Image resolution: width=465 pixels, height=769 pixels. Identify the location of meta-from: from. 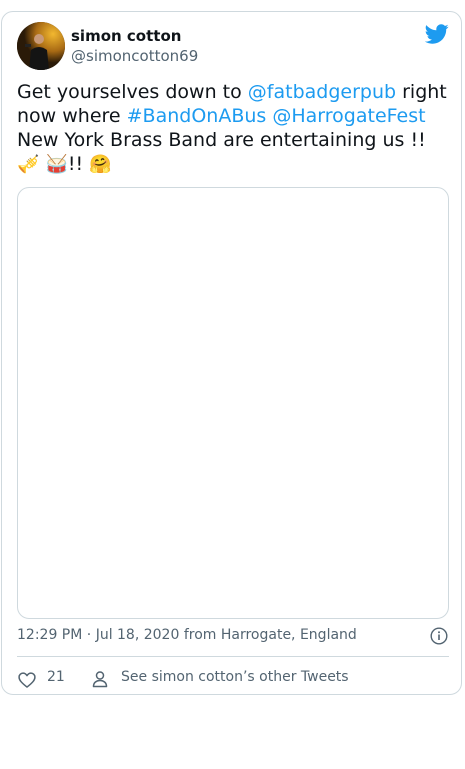
(200, 635).